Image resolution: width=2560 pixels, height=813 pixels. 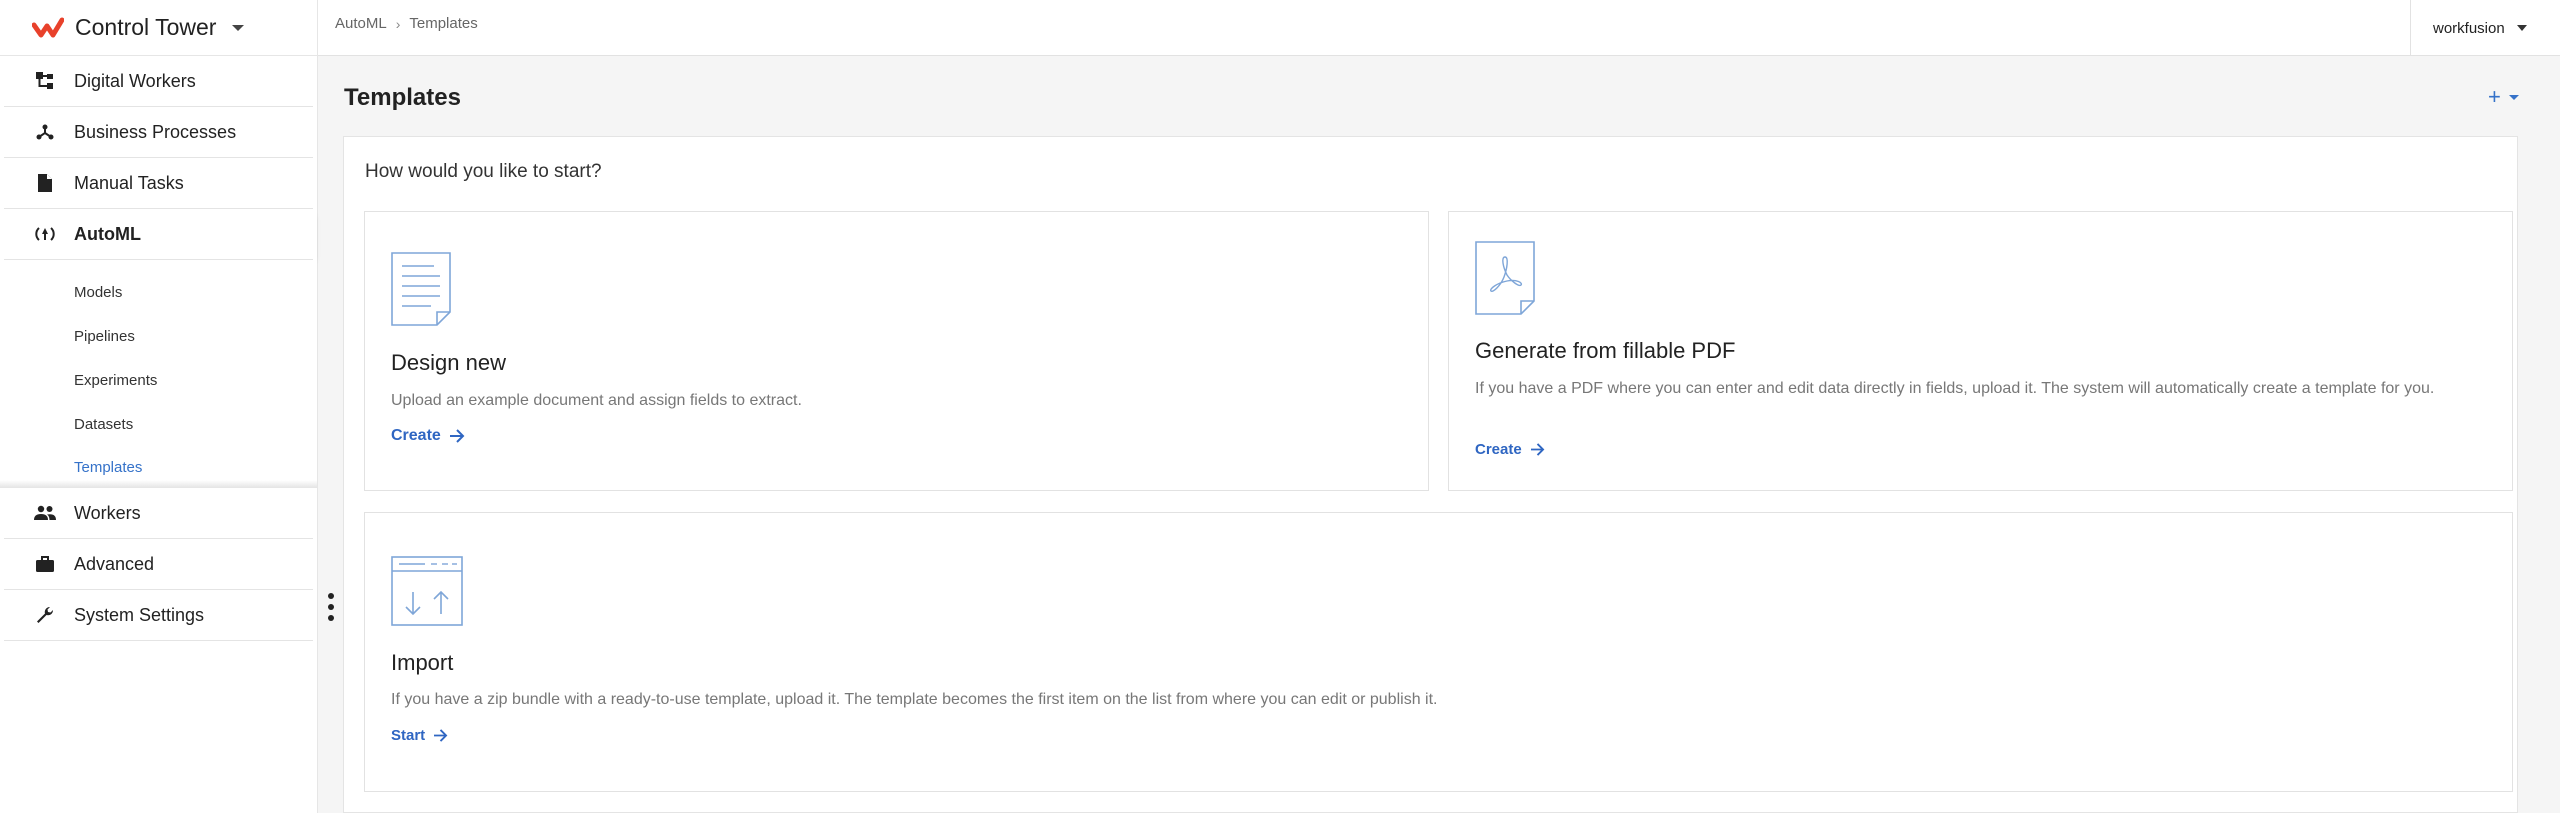 I want to click on sidebar-item-workers: Workers, so click(x=158, y=513).